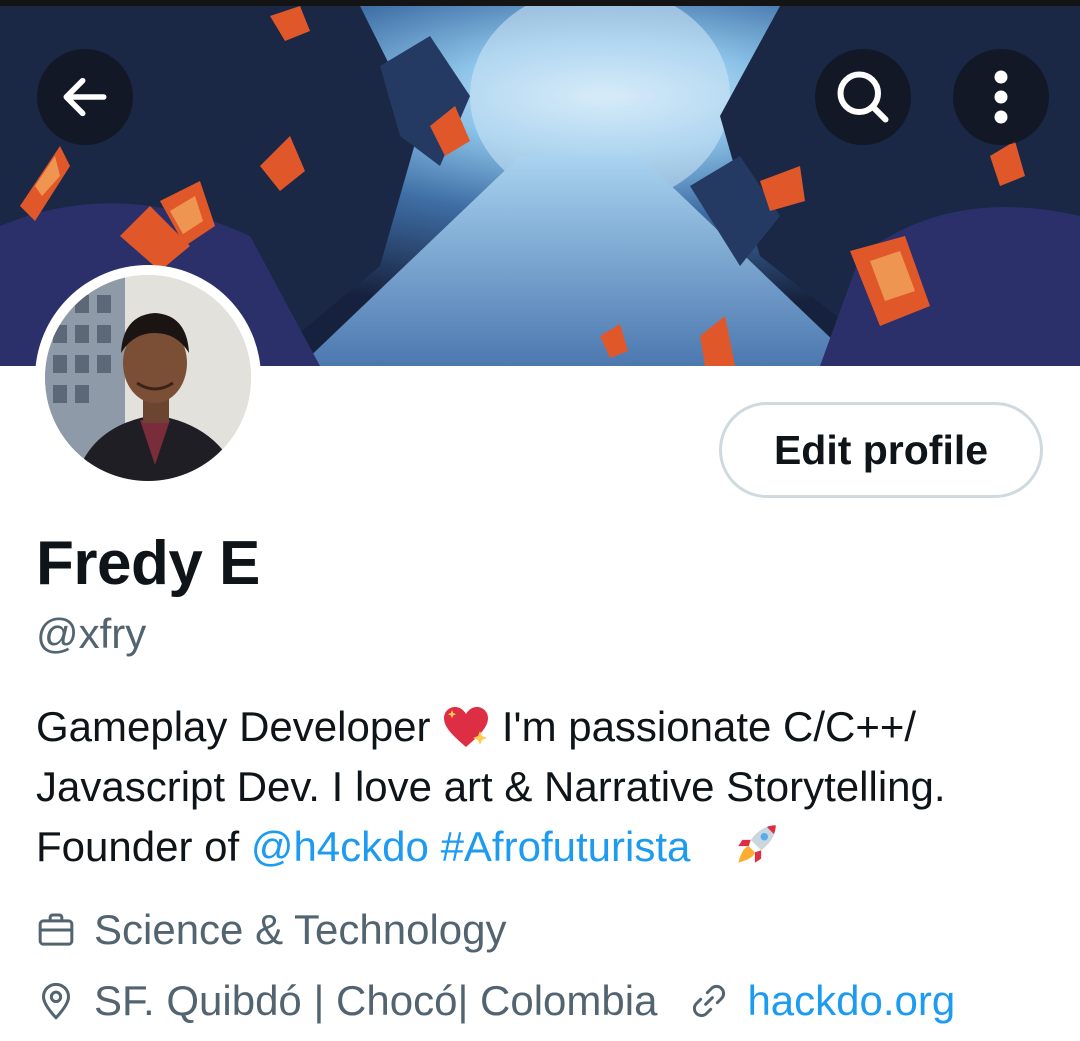  What do you see at coordinates (148, 563) in the screenshot?
I see `display-name: Fredy E` at bounding box center [148, 563].